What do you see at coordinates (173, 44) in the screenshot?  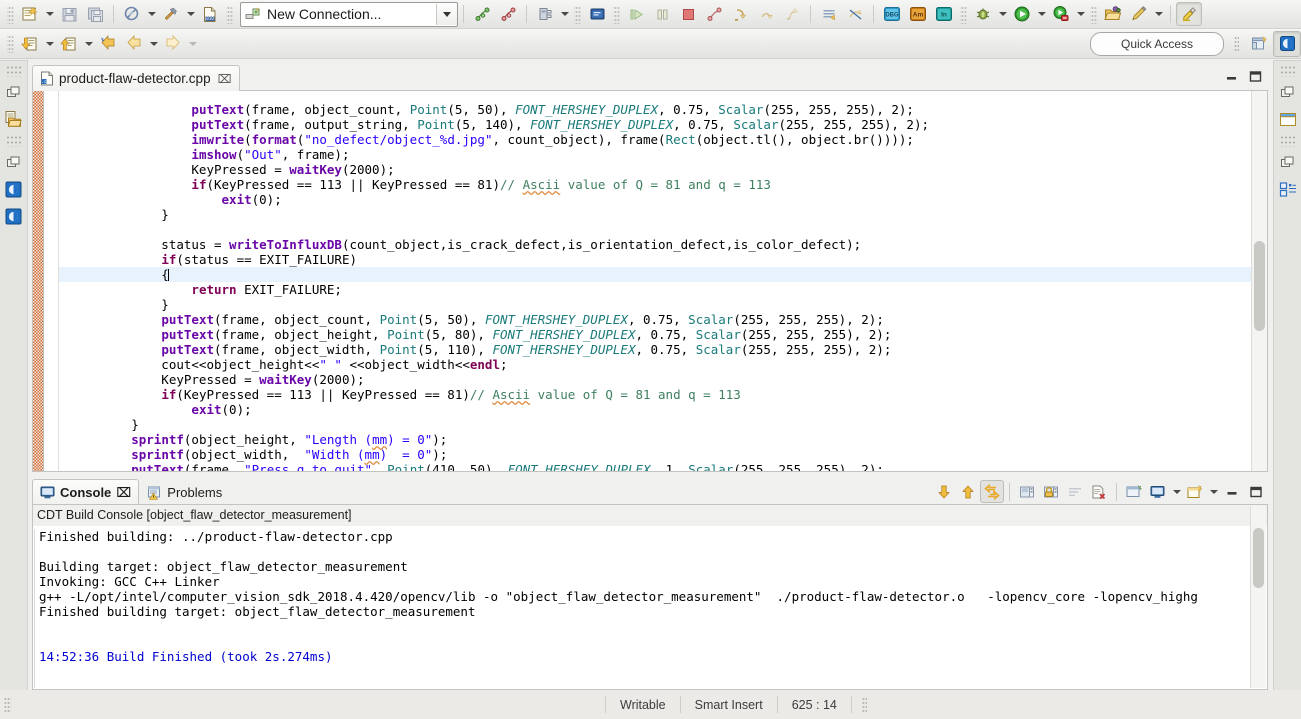 I see `forward-button` at bounding box center [173, 44].